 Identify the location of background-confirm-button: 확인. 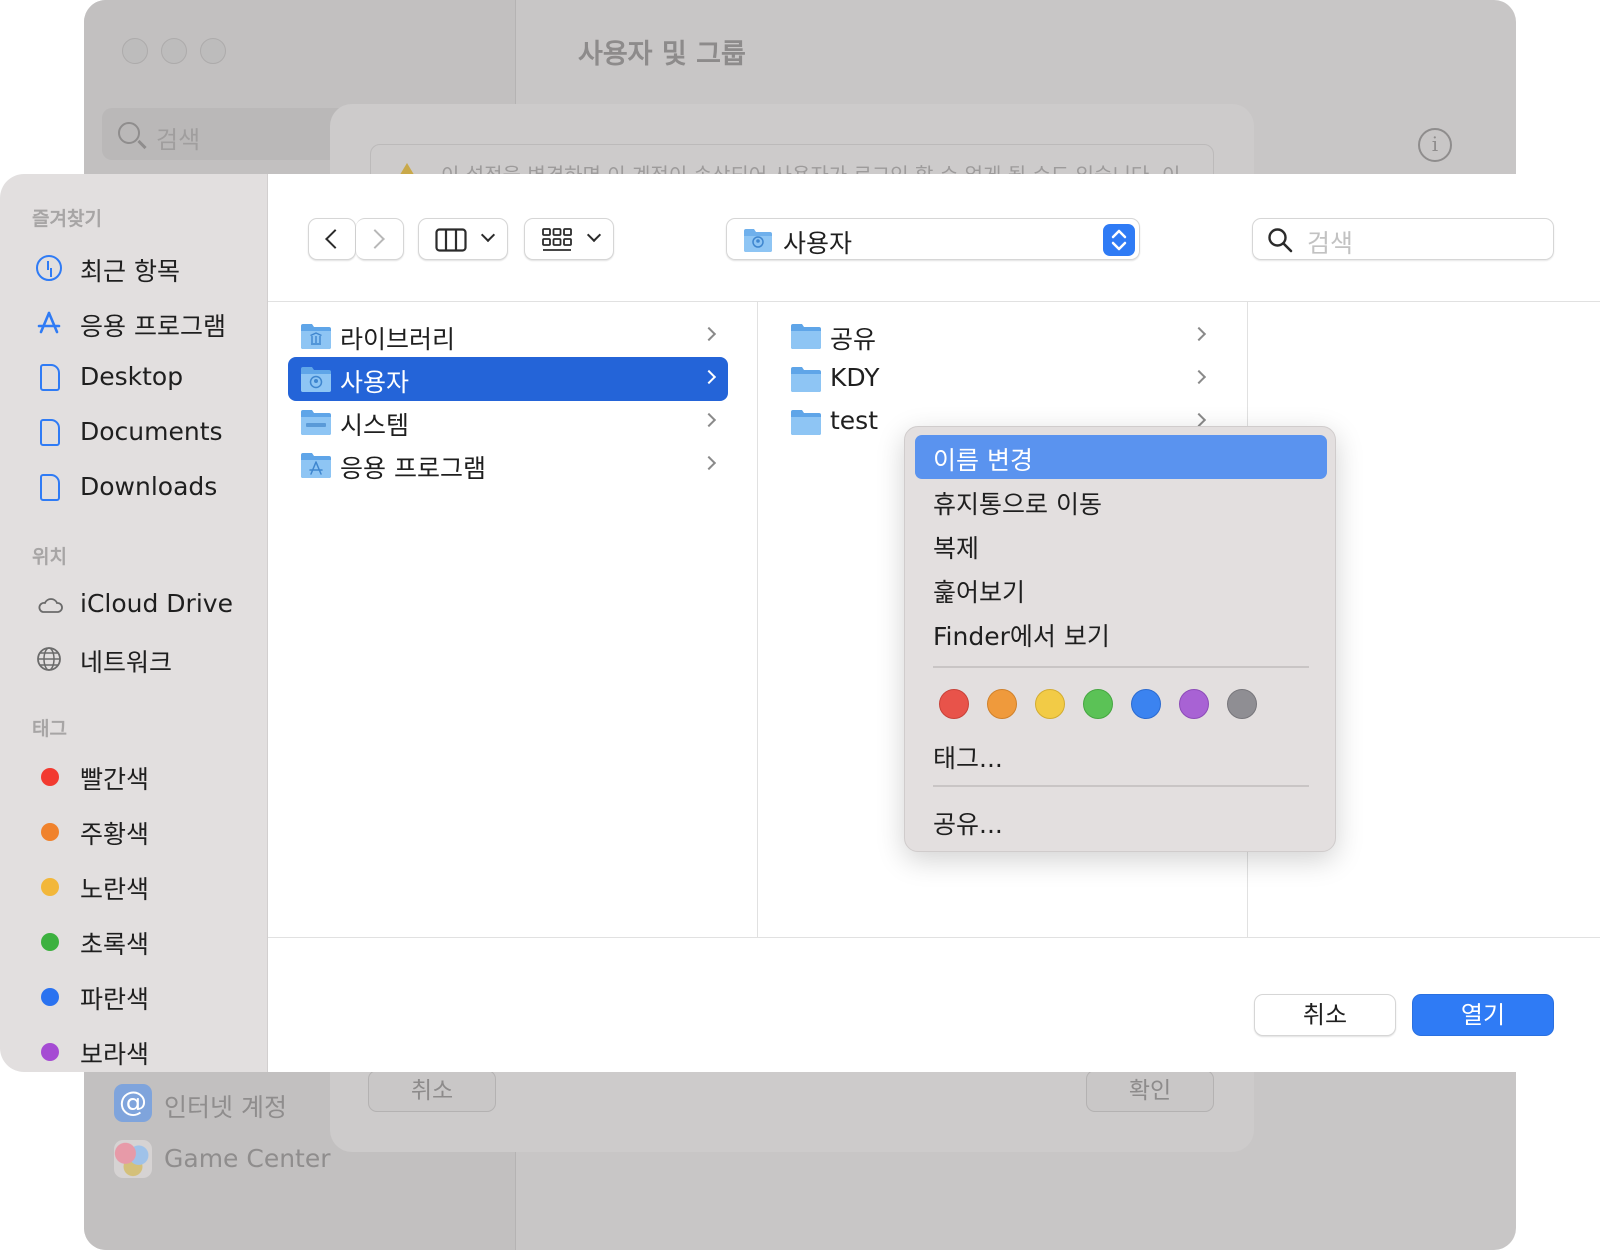
(1150, 1091).